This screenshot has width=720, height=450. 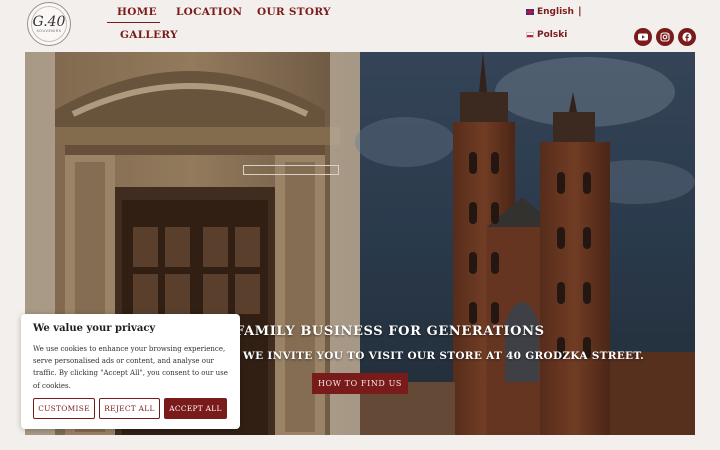 I want to click on language-english-label: English, so click(x=555, y=12).